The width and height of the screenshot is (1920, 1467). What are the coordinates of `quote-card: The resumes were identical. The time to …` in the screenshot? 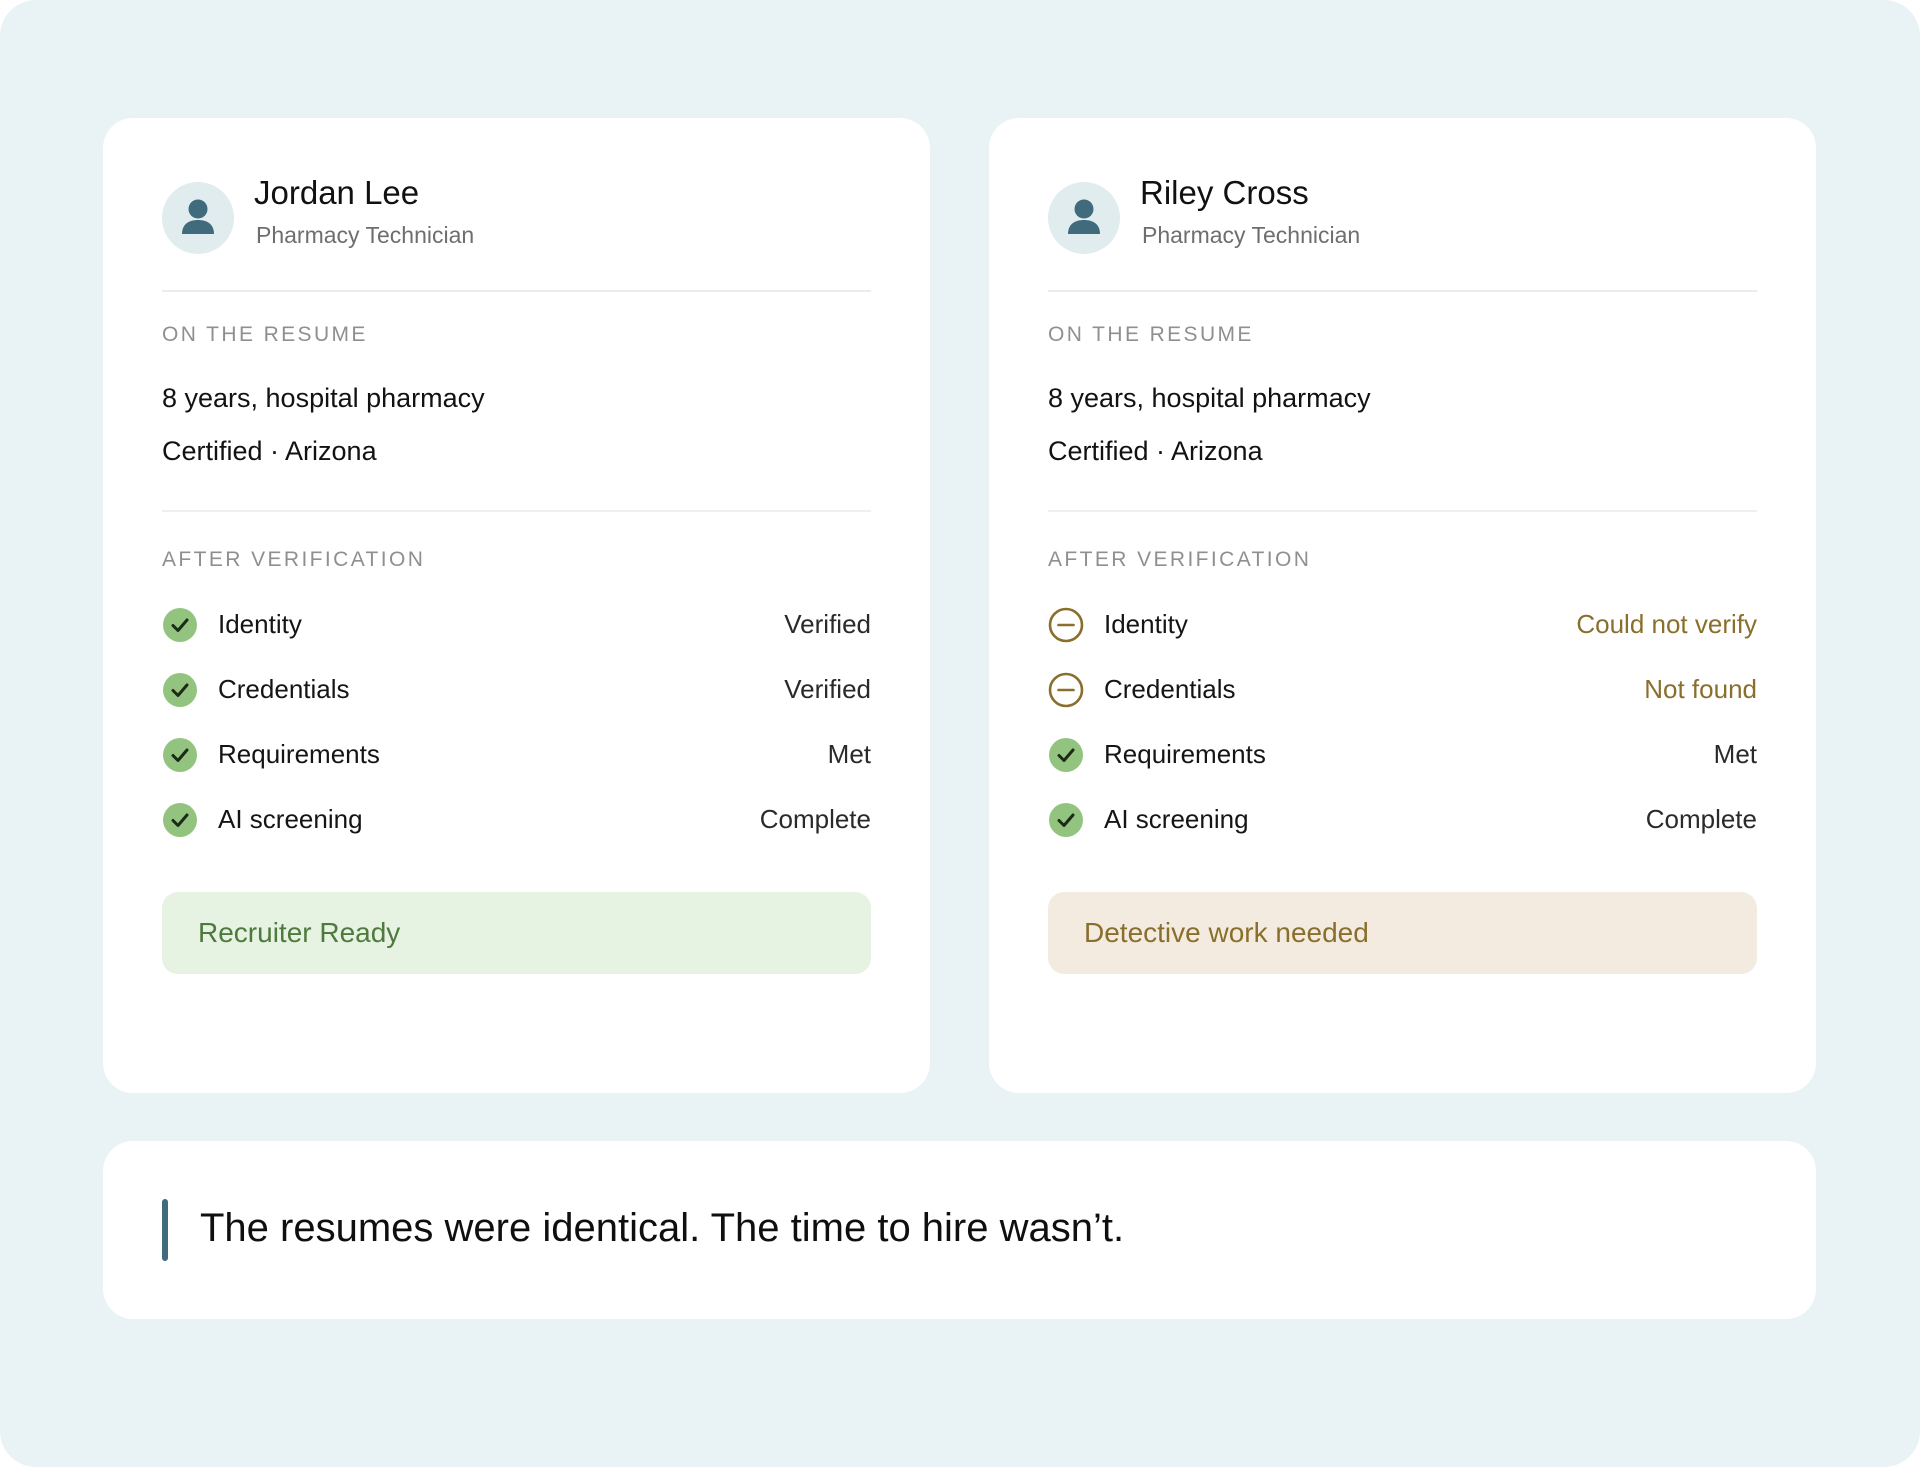 It's located at (959, 1230).